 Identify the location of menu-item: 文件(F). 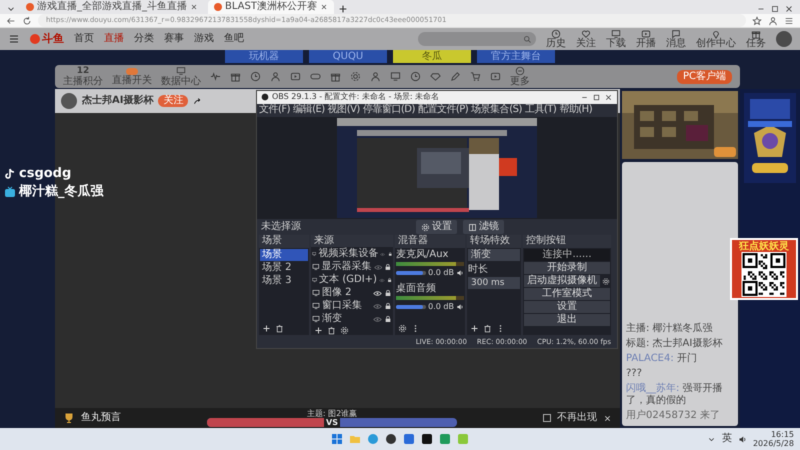
(274, 110).